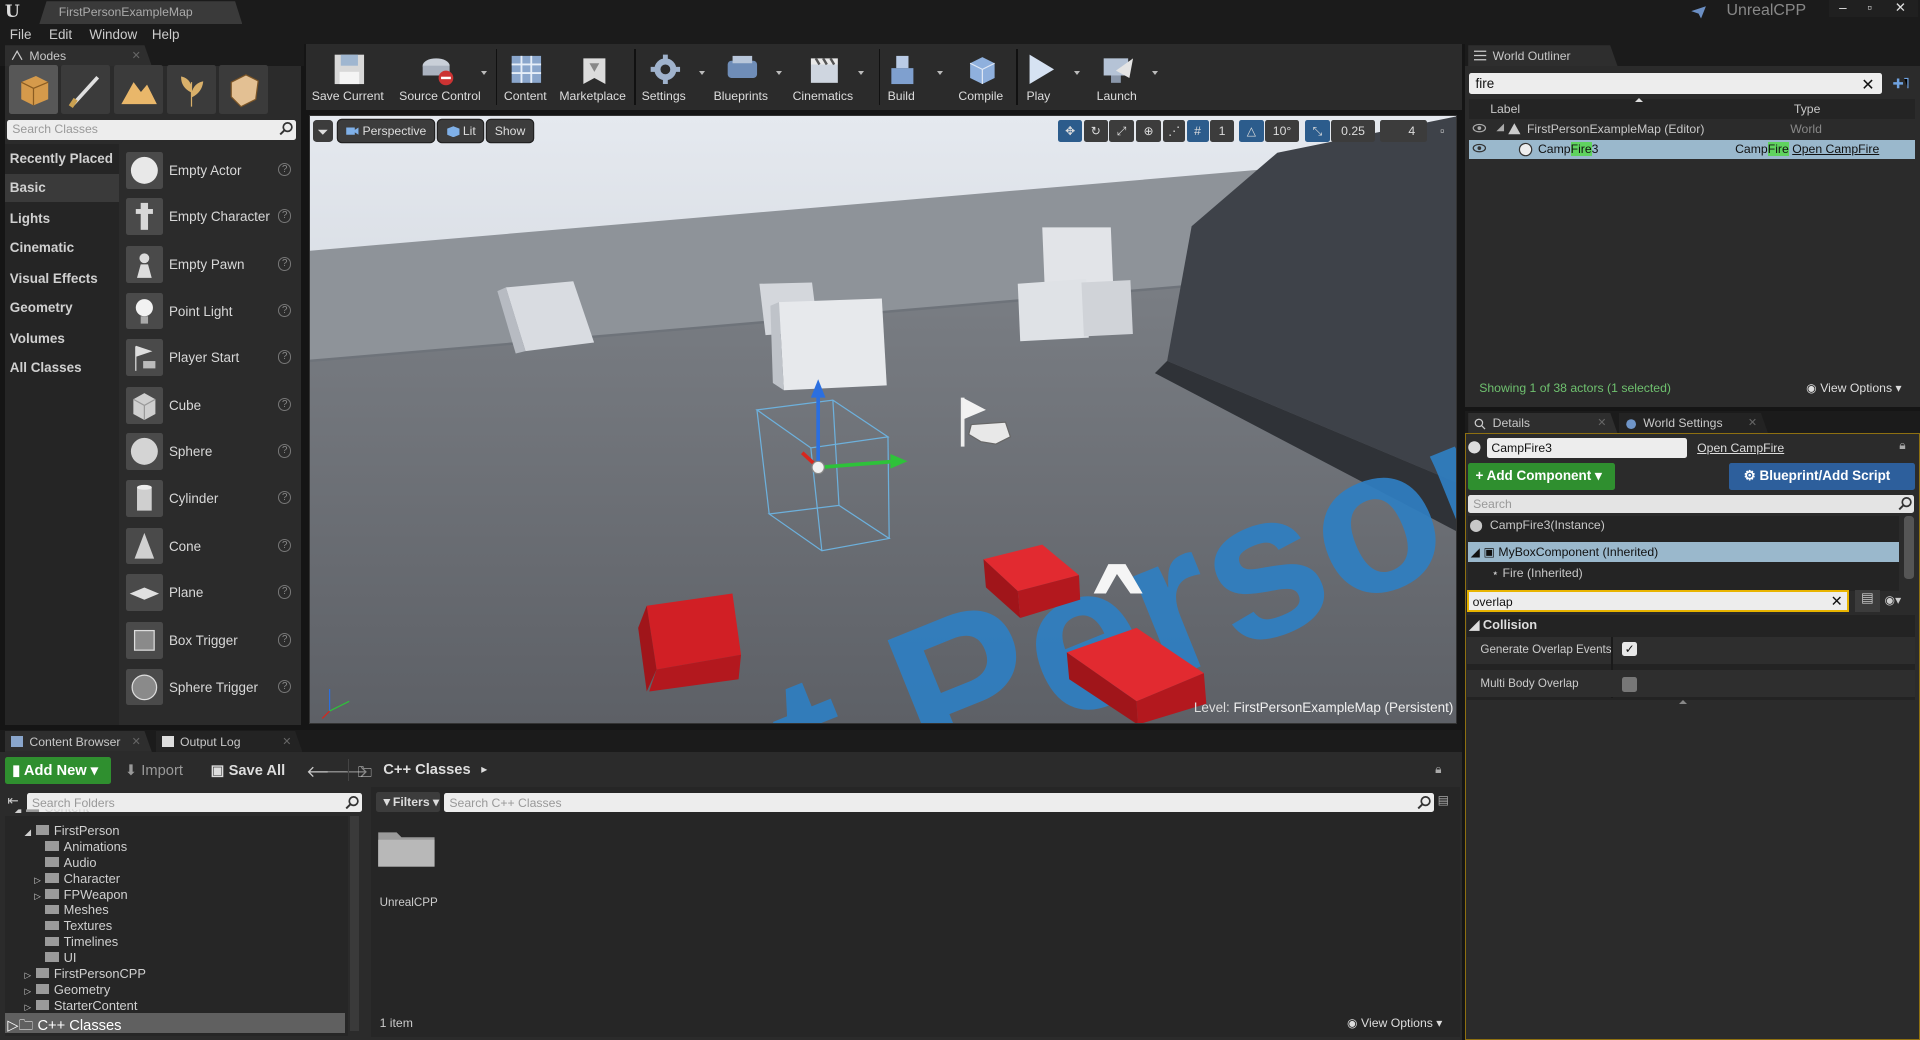 The height and width of the screenshot is (1040, 1920). What do you see at coordinates (210, 545) in the screenshot?
I see `place-item-cone: Cone?` at bounding box center [210, 545].